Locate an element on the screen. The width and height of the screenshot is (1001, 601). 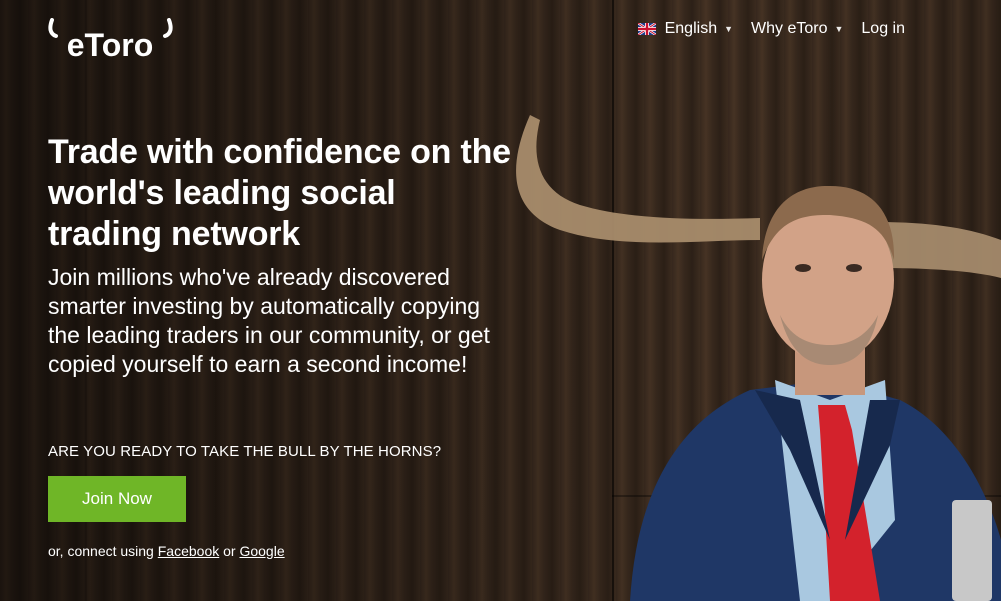
login-link: Log in is located at coordinates (883, 29).